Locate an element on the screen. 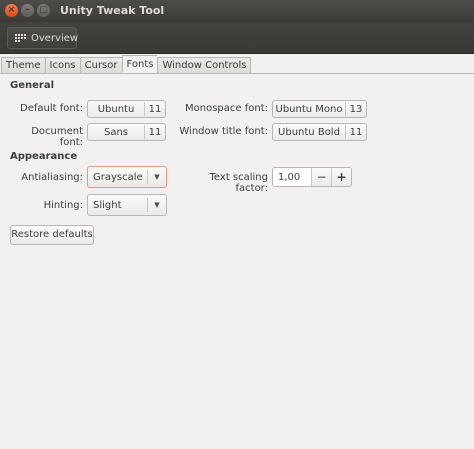 The width and height of the screenshot is (474, 449). overview-button: Overview is located at coordinates (43, 38).